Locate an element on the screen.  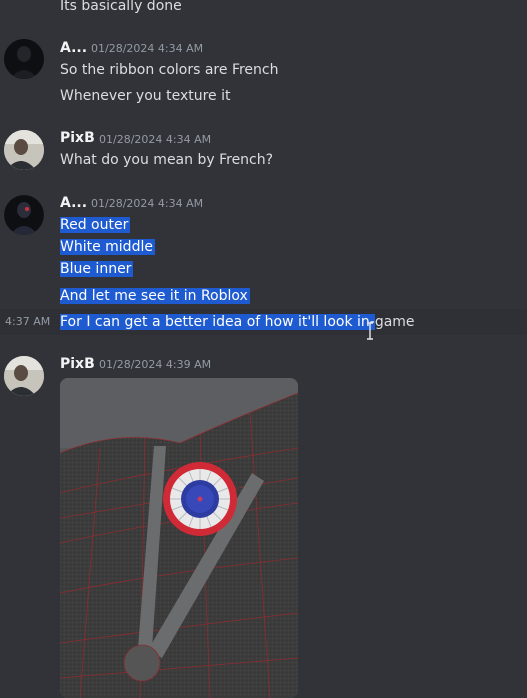
message-text: What do you mean by French? is located at coordinates (167, 160).